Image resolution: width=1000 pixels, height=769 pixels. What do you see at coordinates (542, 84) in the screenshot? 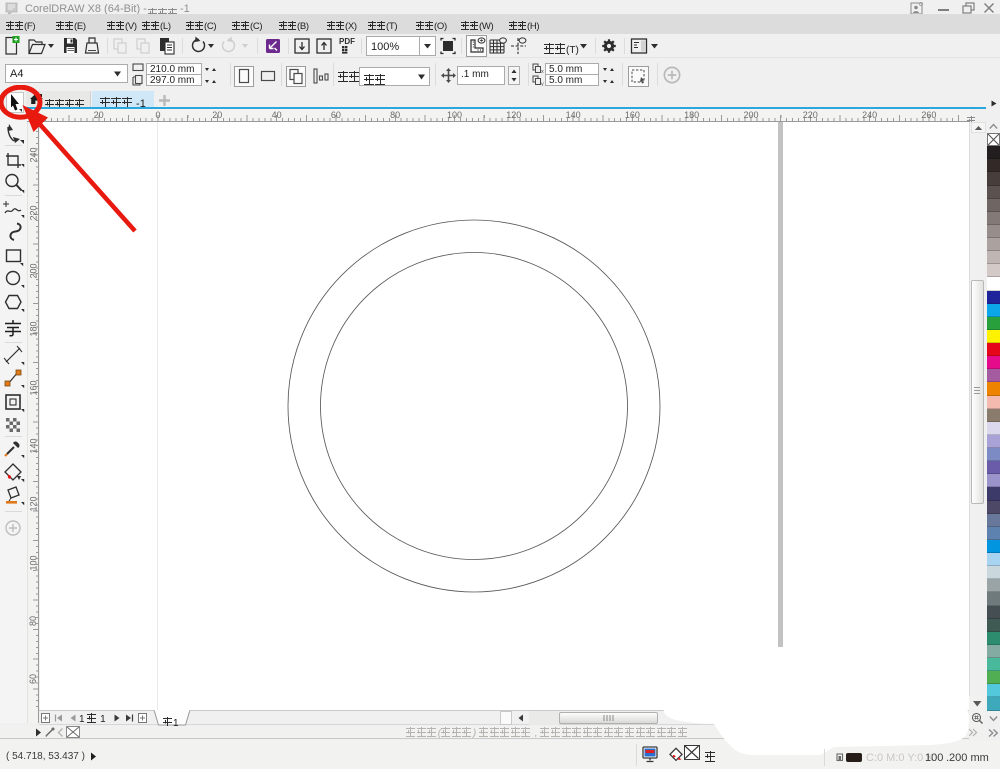
I see `svg-text: y` at bounding box center [542, 84].